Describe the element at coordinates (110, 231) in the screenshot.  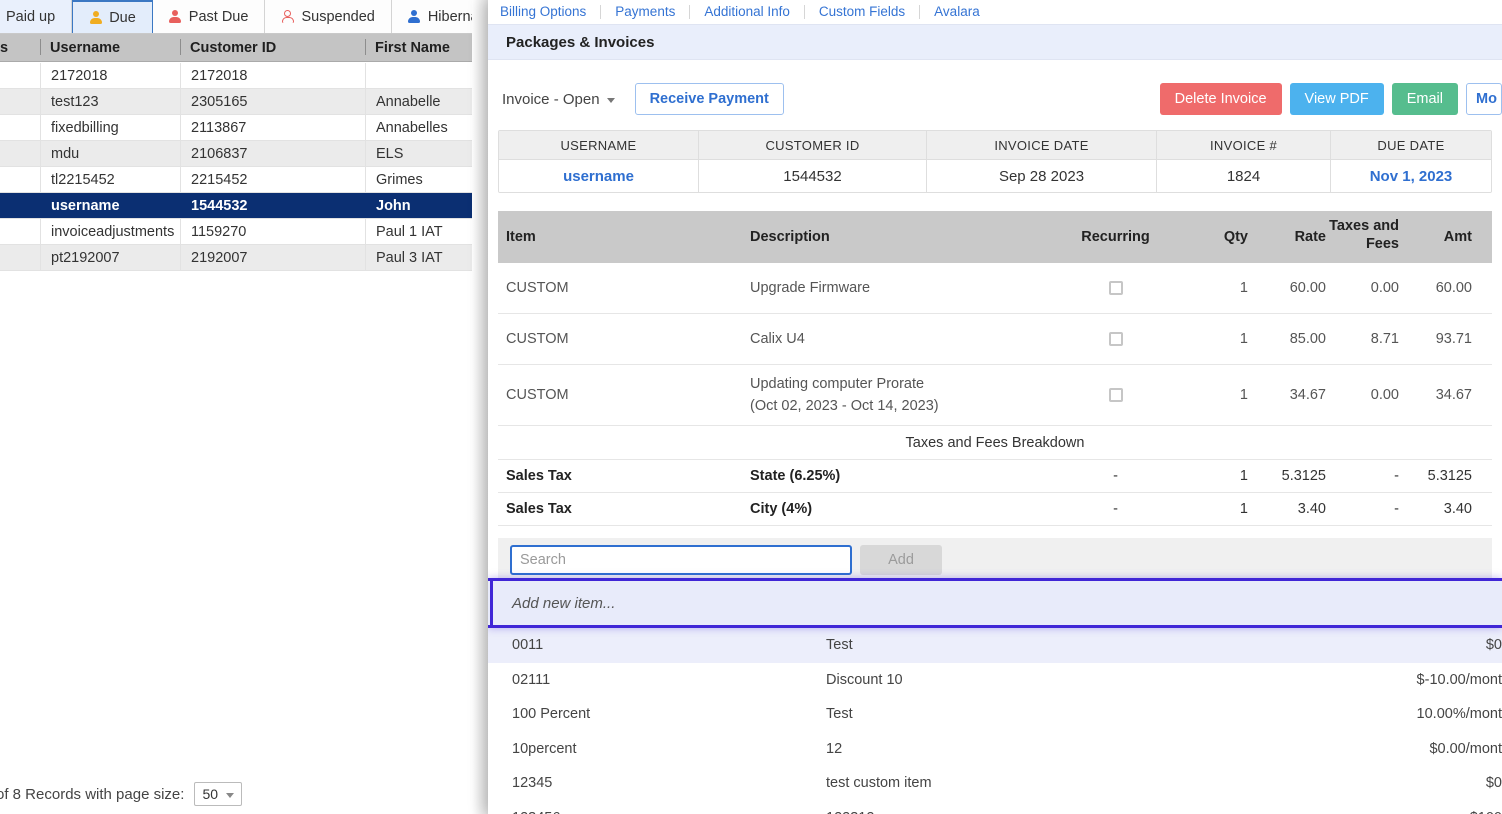
I see `cell-username: invoiceadjustments` at that location.